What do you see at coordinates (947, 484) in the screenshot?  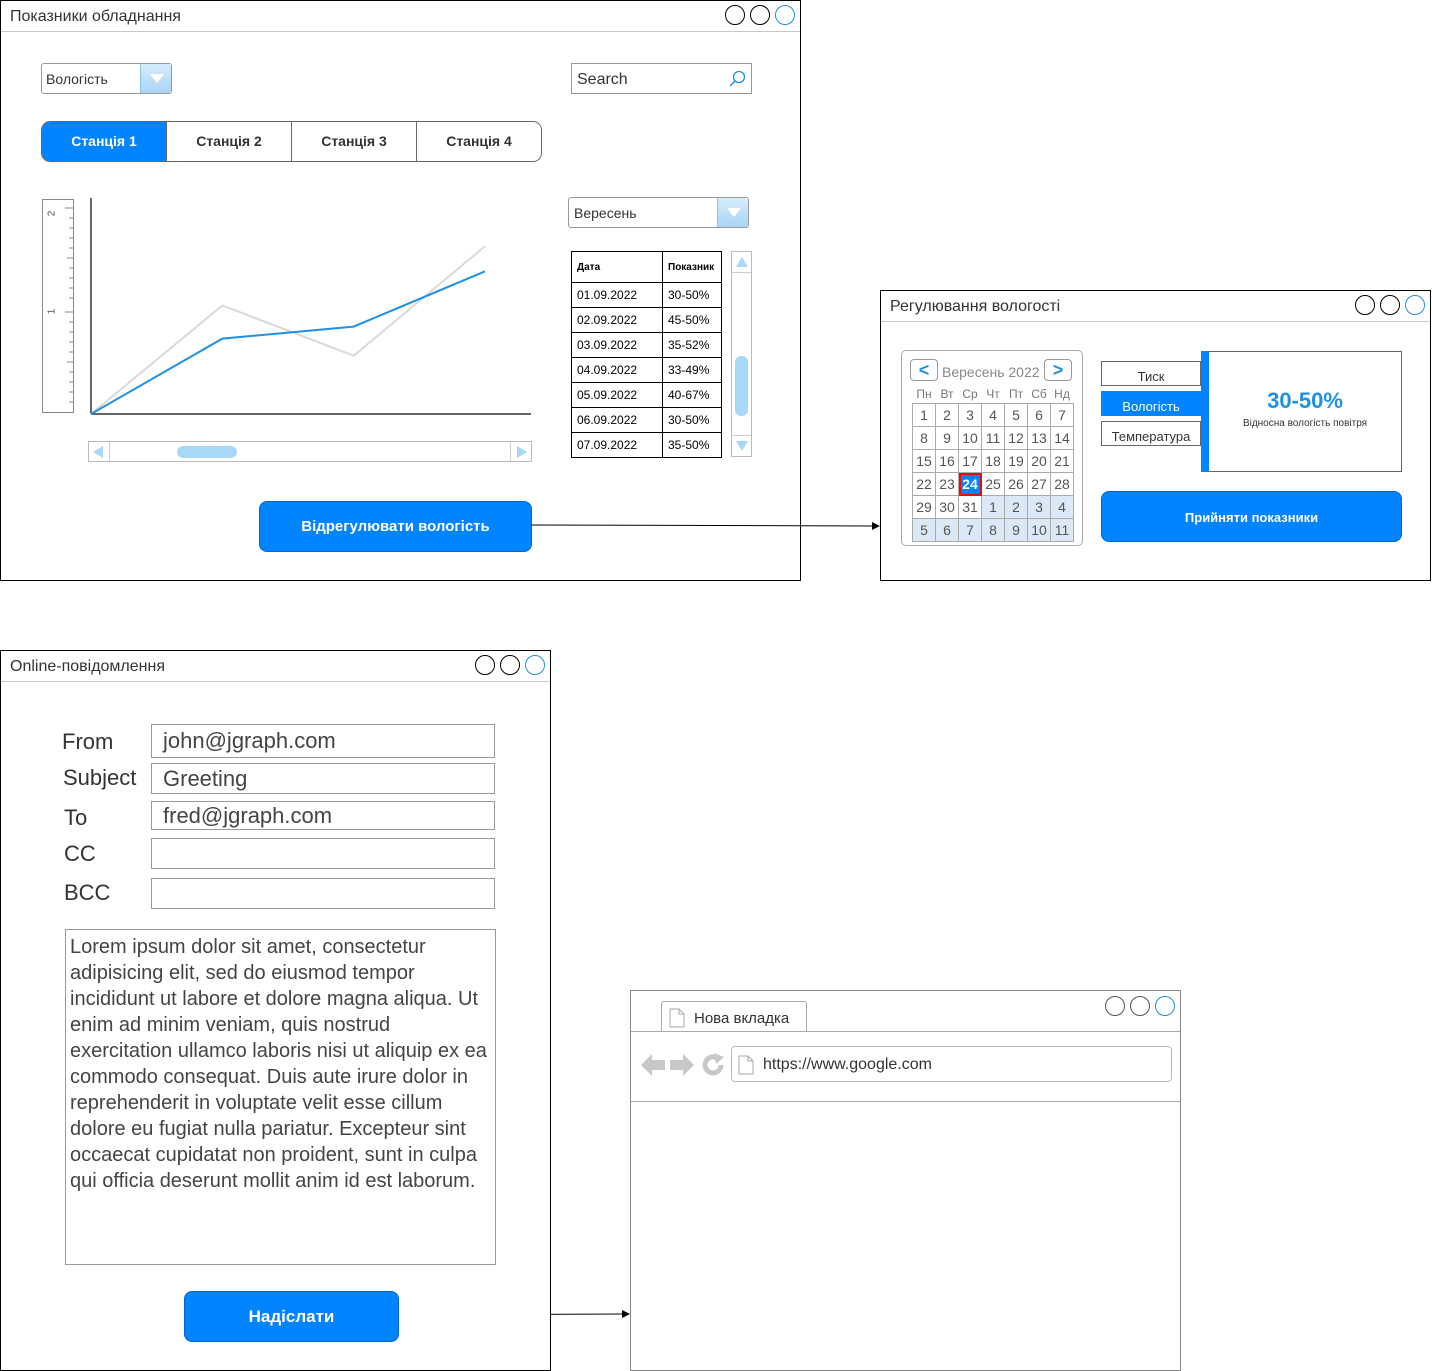 I see `calendar-day: 23` at bounding box center [947, 484].